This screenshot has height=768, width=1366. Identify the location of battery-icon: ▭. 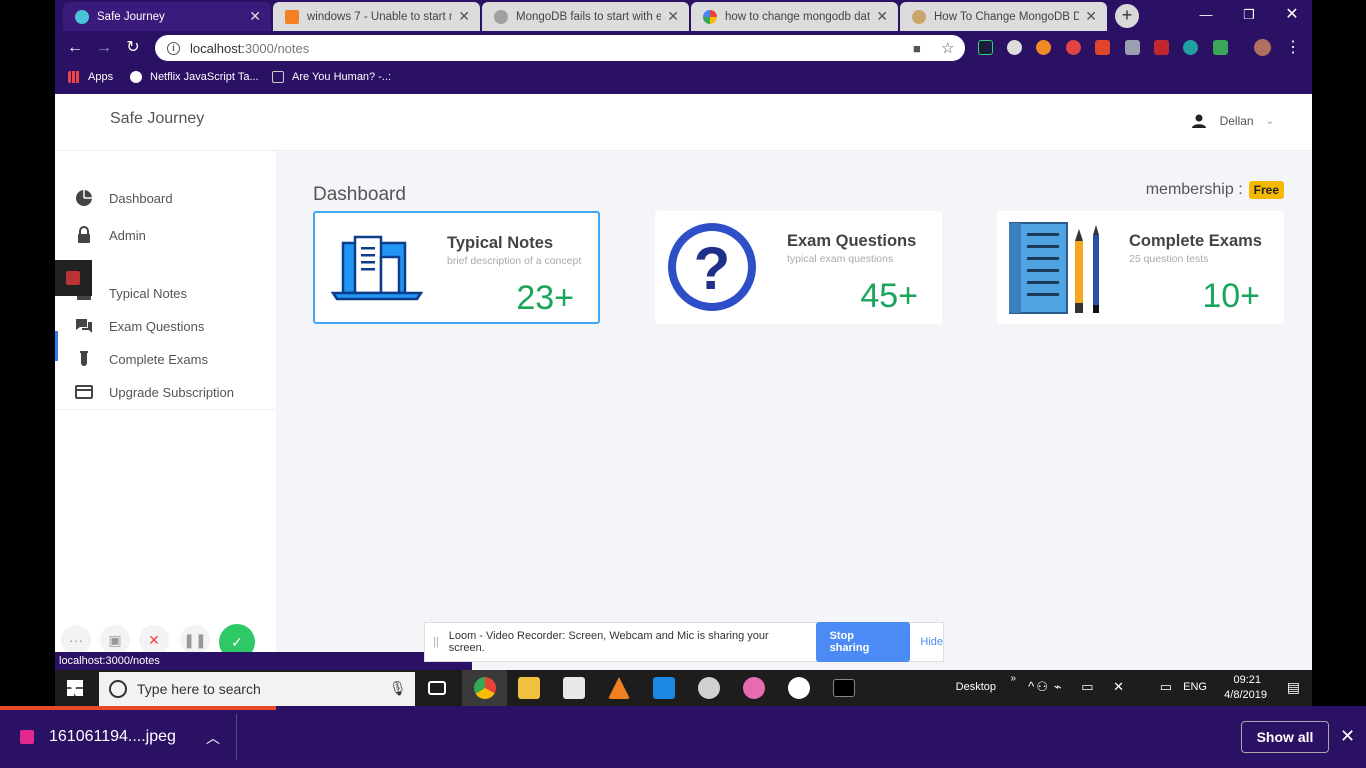
(1166, 687).